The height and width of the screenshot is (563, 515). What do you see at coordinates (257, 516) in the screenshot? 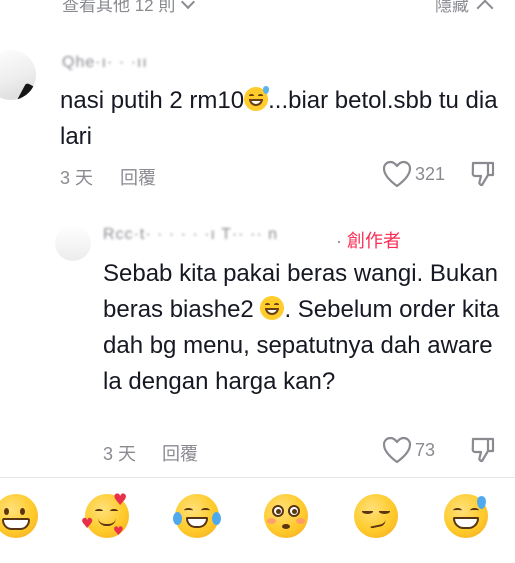
I see `quick-emoji-bar: ♥ ♥ ♥` at bounding box center [257, 516].